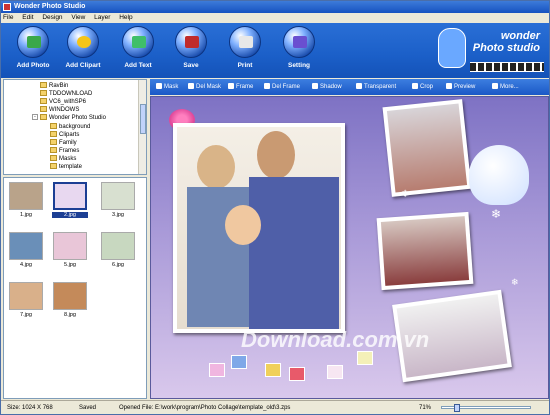 The height and width of the screenshot is (415, 550). I want to click on shadow-button: Shadow, so click(327, 87).